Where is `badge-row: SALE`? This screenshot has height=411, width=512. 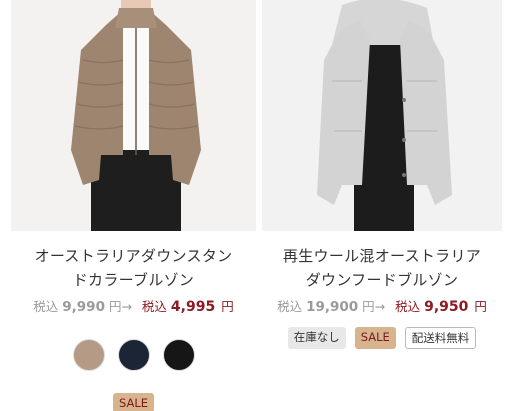 badge-row: SALE is located at coordinates (133, 402).